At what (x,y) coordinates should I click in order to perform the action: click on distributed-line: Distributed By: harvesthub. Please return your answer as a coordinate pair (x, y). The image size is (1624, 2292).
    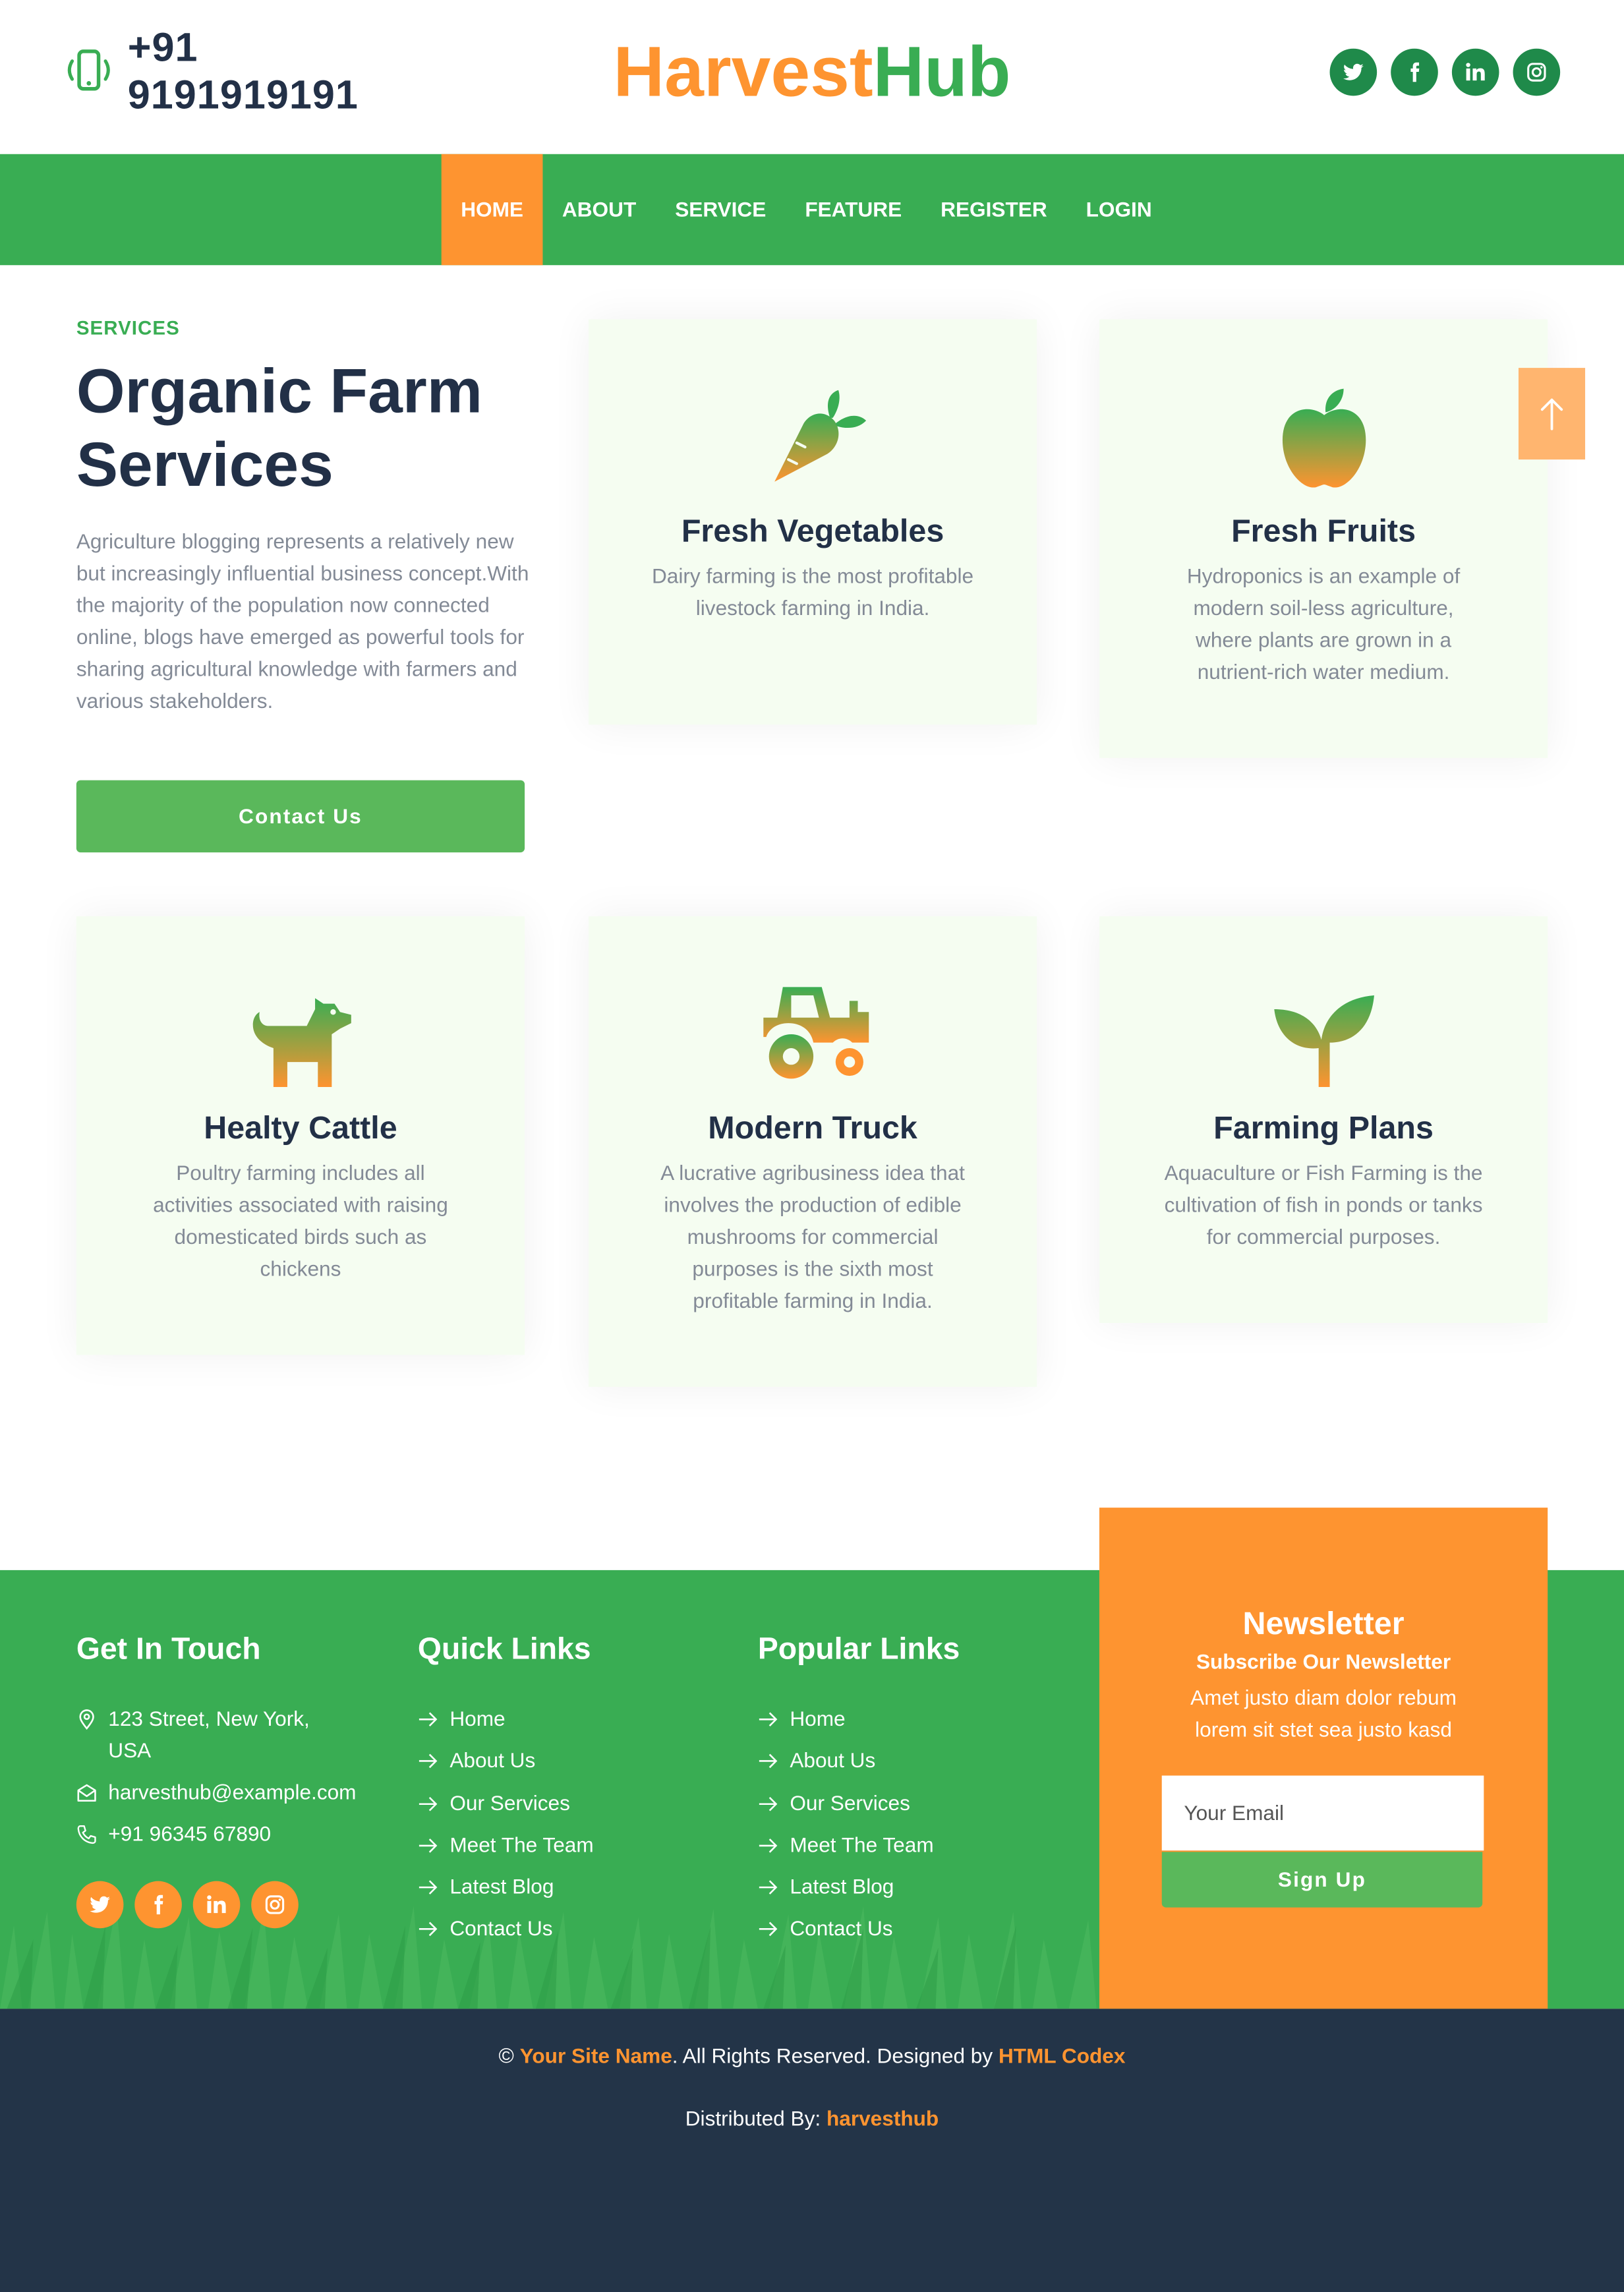
    Looking at the image, I should click on (812, 2119).